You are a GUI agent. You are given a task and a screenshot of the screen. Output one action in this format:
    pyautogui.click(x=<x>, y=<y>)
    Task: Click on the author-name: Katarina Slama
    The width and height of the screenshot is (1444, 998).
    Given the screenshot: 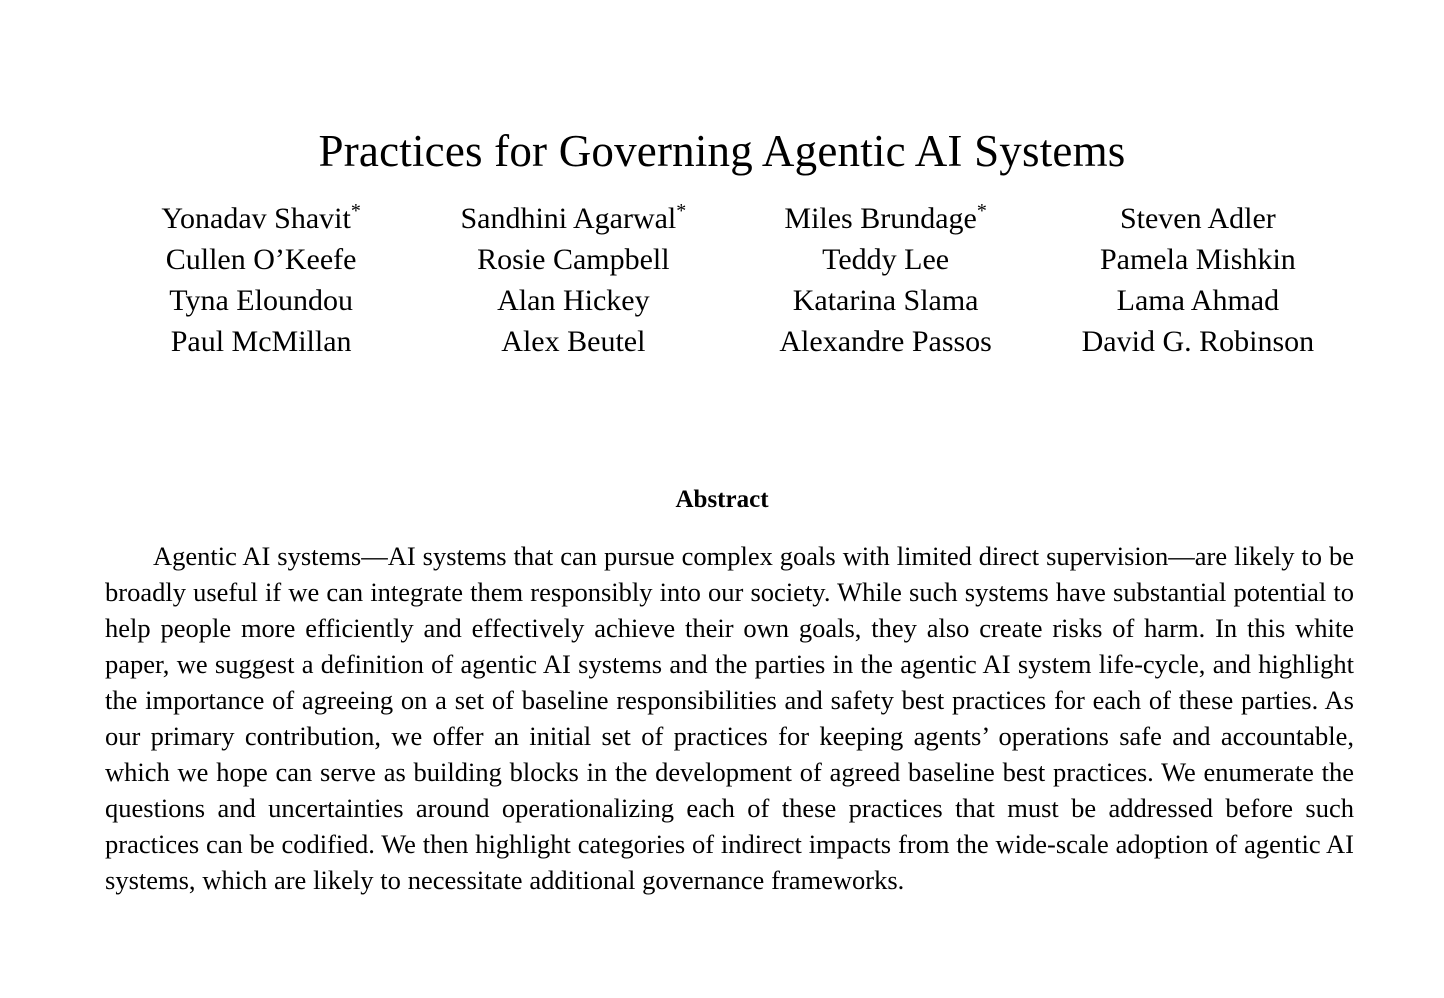 What is the action you would take?
    pyautogui.click(x=885, y=300)
    